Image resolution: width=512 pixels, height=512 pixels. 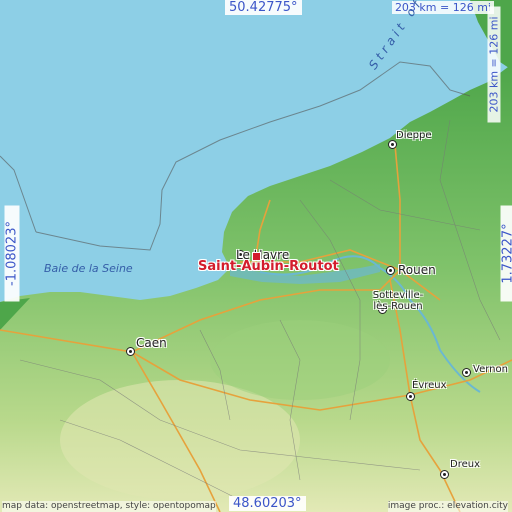 What do you see at coordinates (444, 474) in the screenshot?
I see `city-marker-dreux` at bounding box center [444, 474].